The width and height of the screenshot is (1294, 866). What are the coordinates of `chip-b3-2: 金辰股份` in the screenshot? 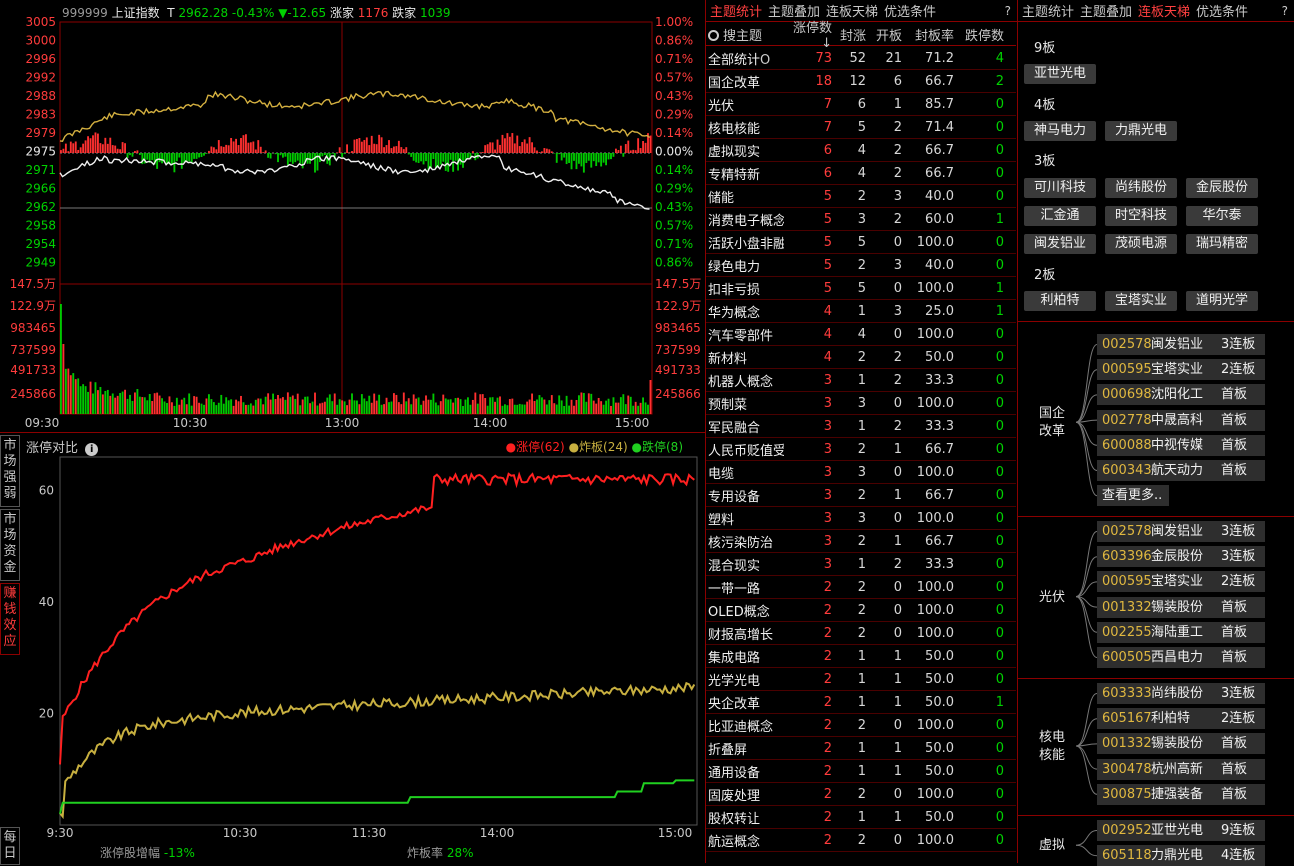 It's located at (1222, 188).